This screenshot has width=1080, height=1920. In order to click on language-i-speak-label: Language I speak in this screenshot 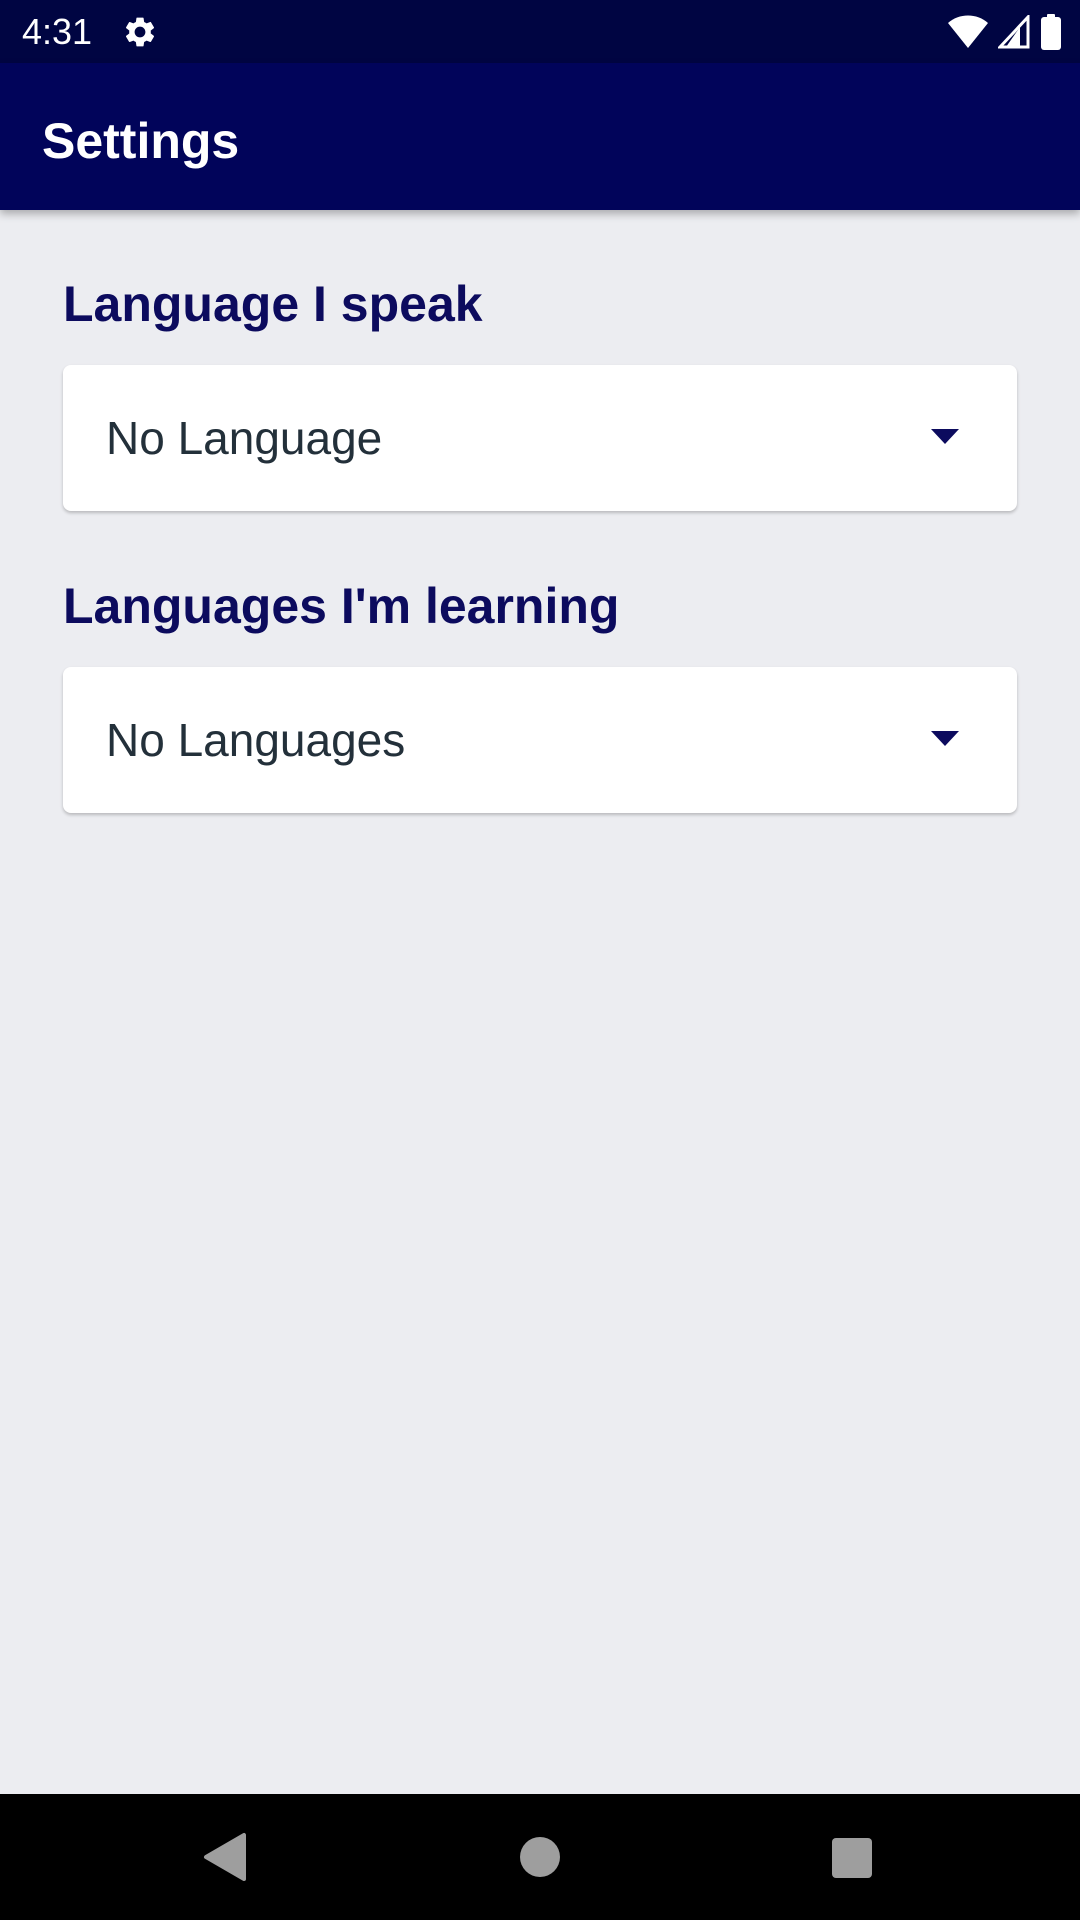, I will do `click(273, 304)`.